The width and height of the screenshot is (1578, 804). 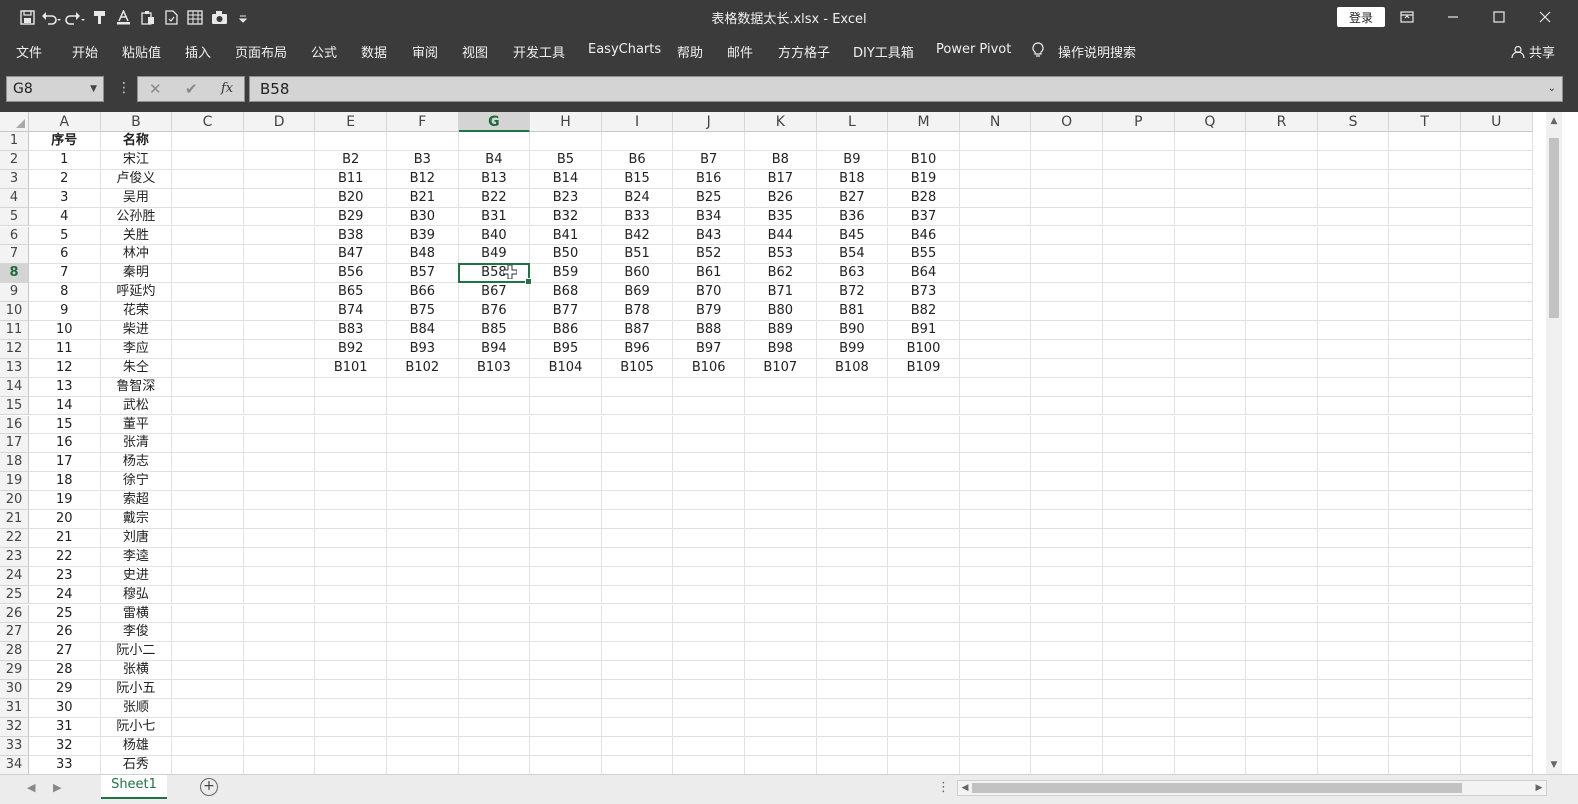 What do you see at coordinates (423, 255) in the screenshot?
I see `cell: B48` at bounding box center [423, 255].